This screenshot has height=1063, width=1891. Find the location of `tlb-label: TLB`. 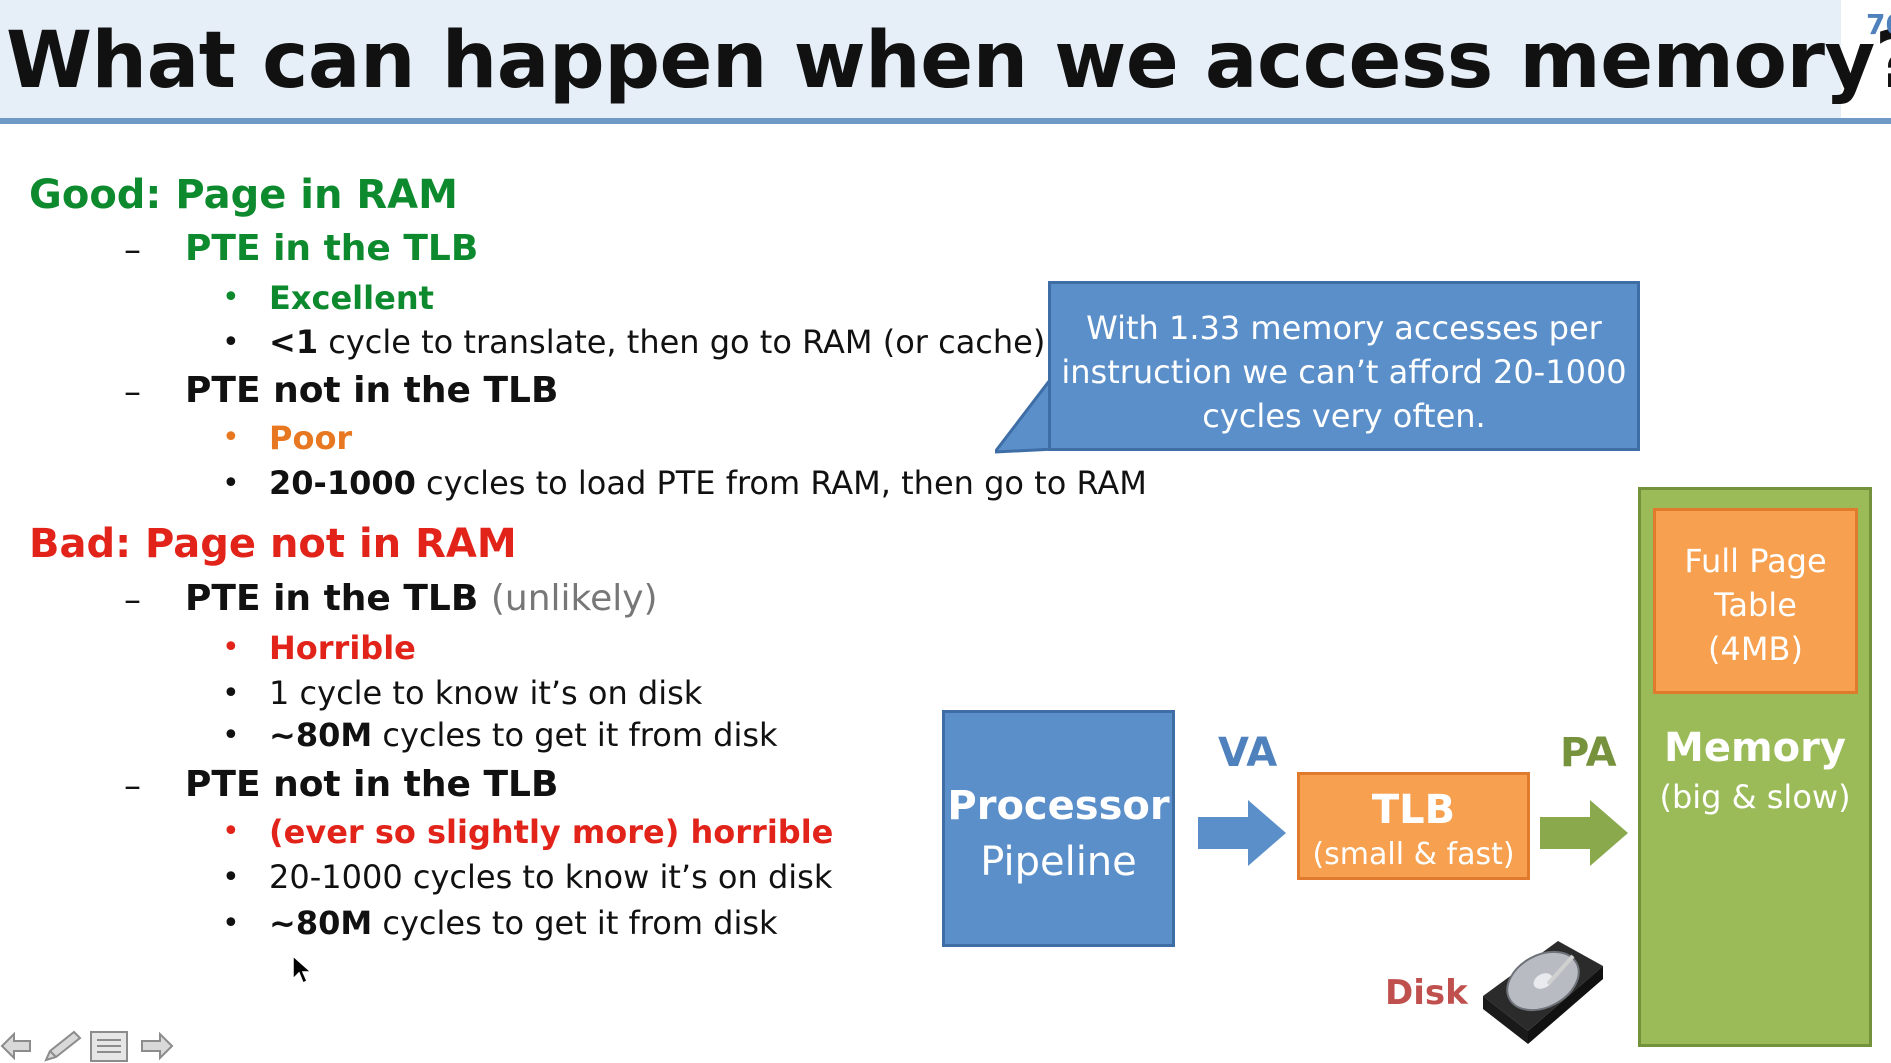

tlb-label: TLB is located at coordinates (1413, 810).